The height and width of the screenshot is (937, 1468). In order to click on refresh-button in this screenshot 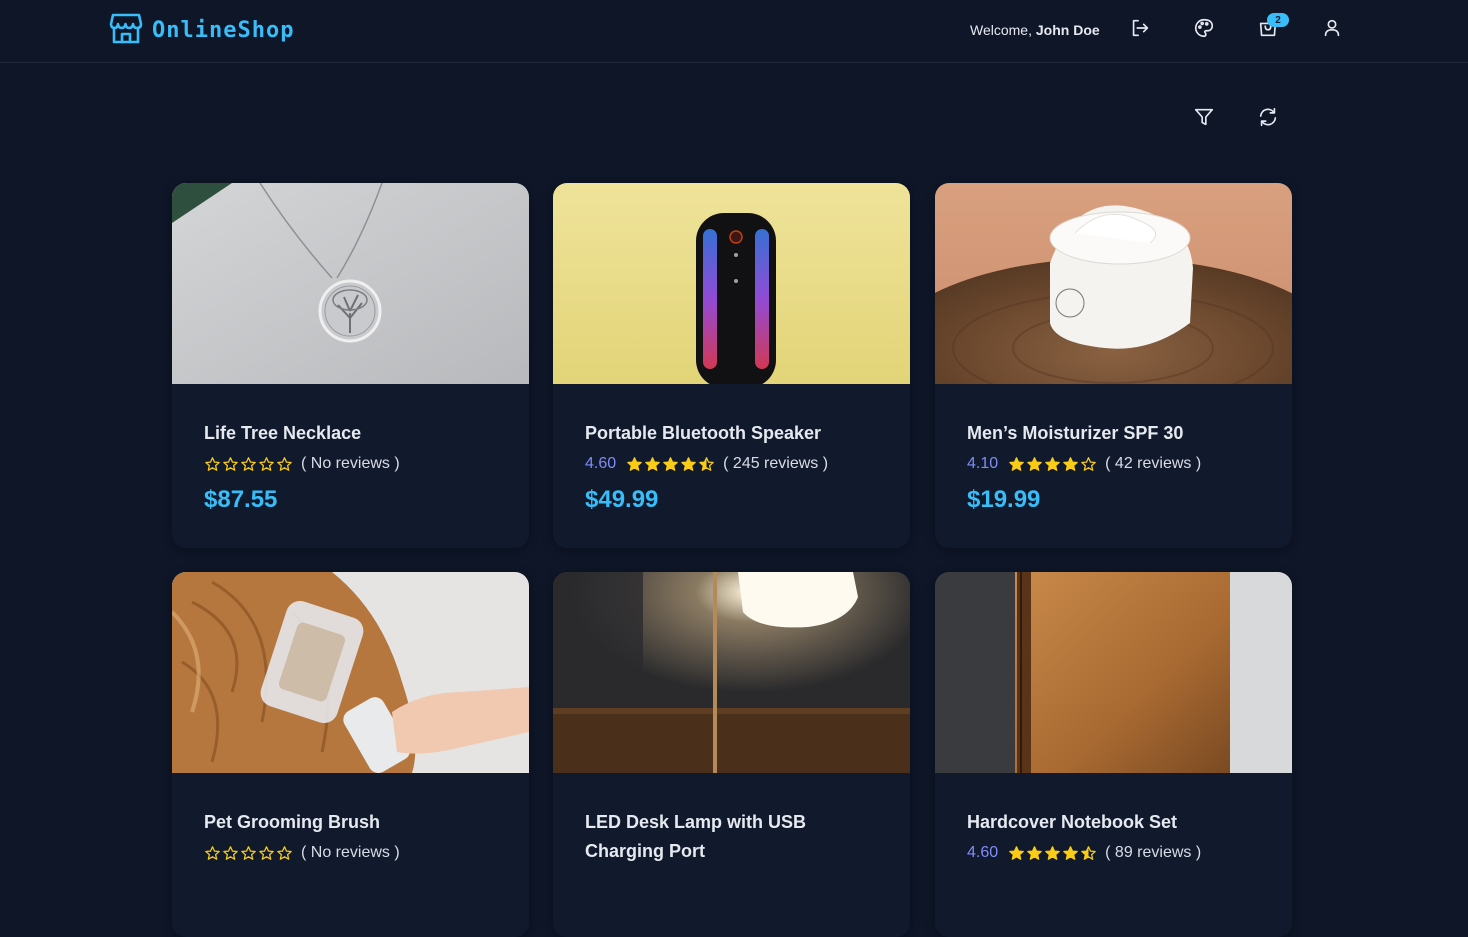, I will do `click(1268, 119)`.